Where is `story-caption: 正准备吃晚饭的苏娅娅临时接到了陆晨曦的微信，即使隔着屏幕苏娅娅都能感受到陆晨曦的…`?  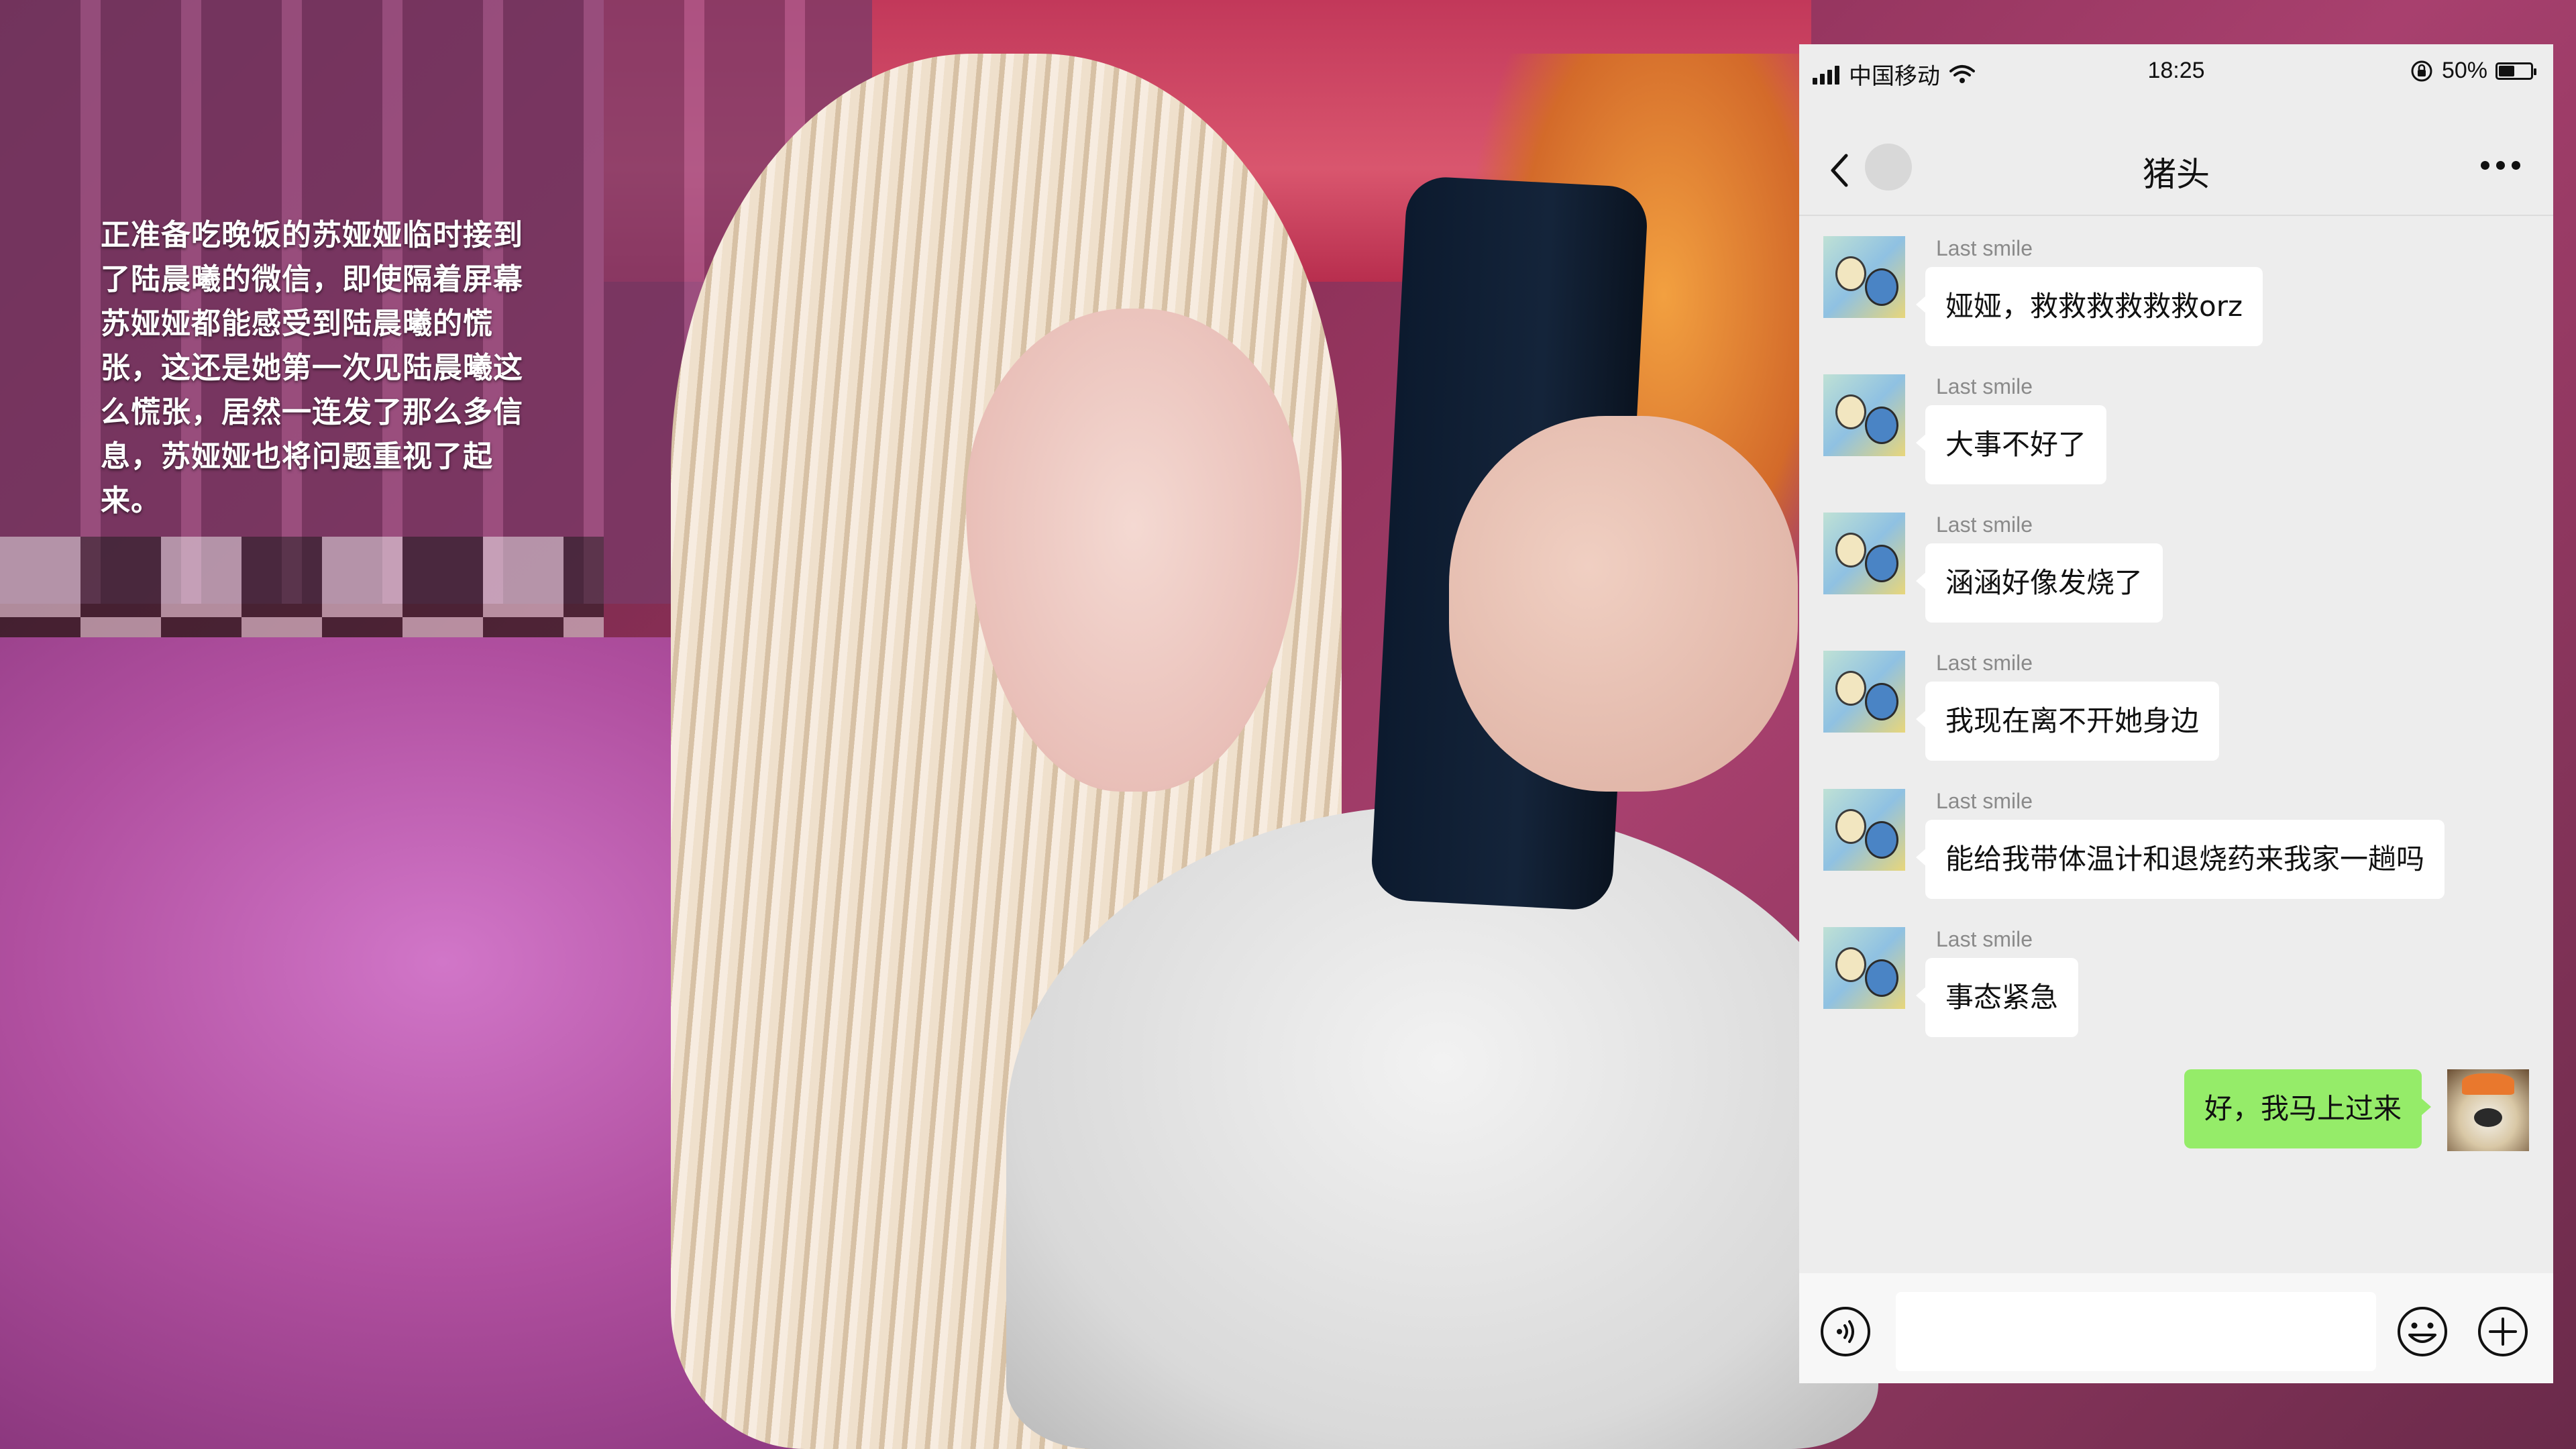
story-caption: 正准备吃晚饭的苏娅娅临时接到了陆晨曦的微信，即使隔着屏幕苏娅娅都能感受到陆晨曦的… is located at coordinates (312, 368).